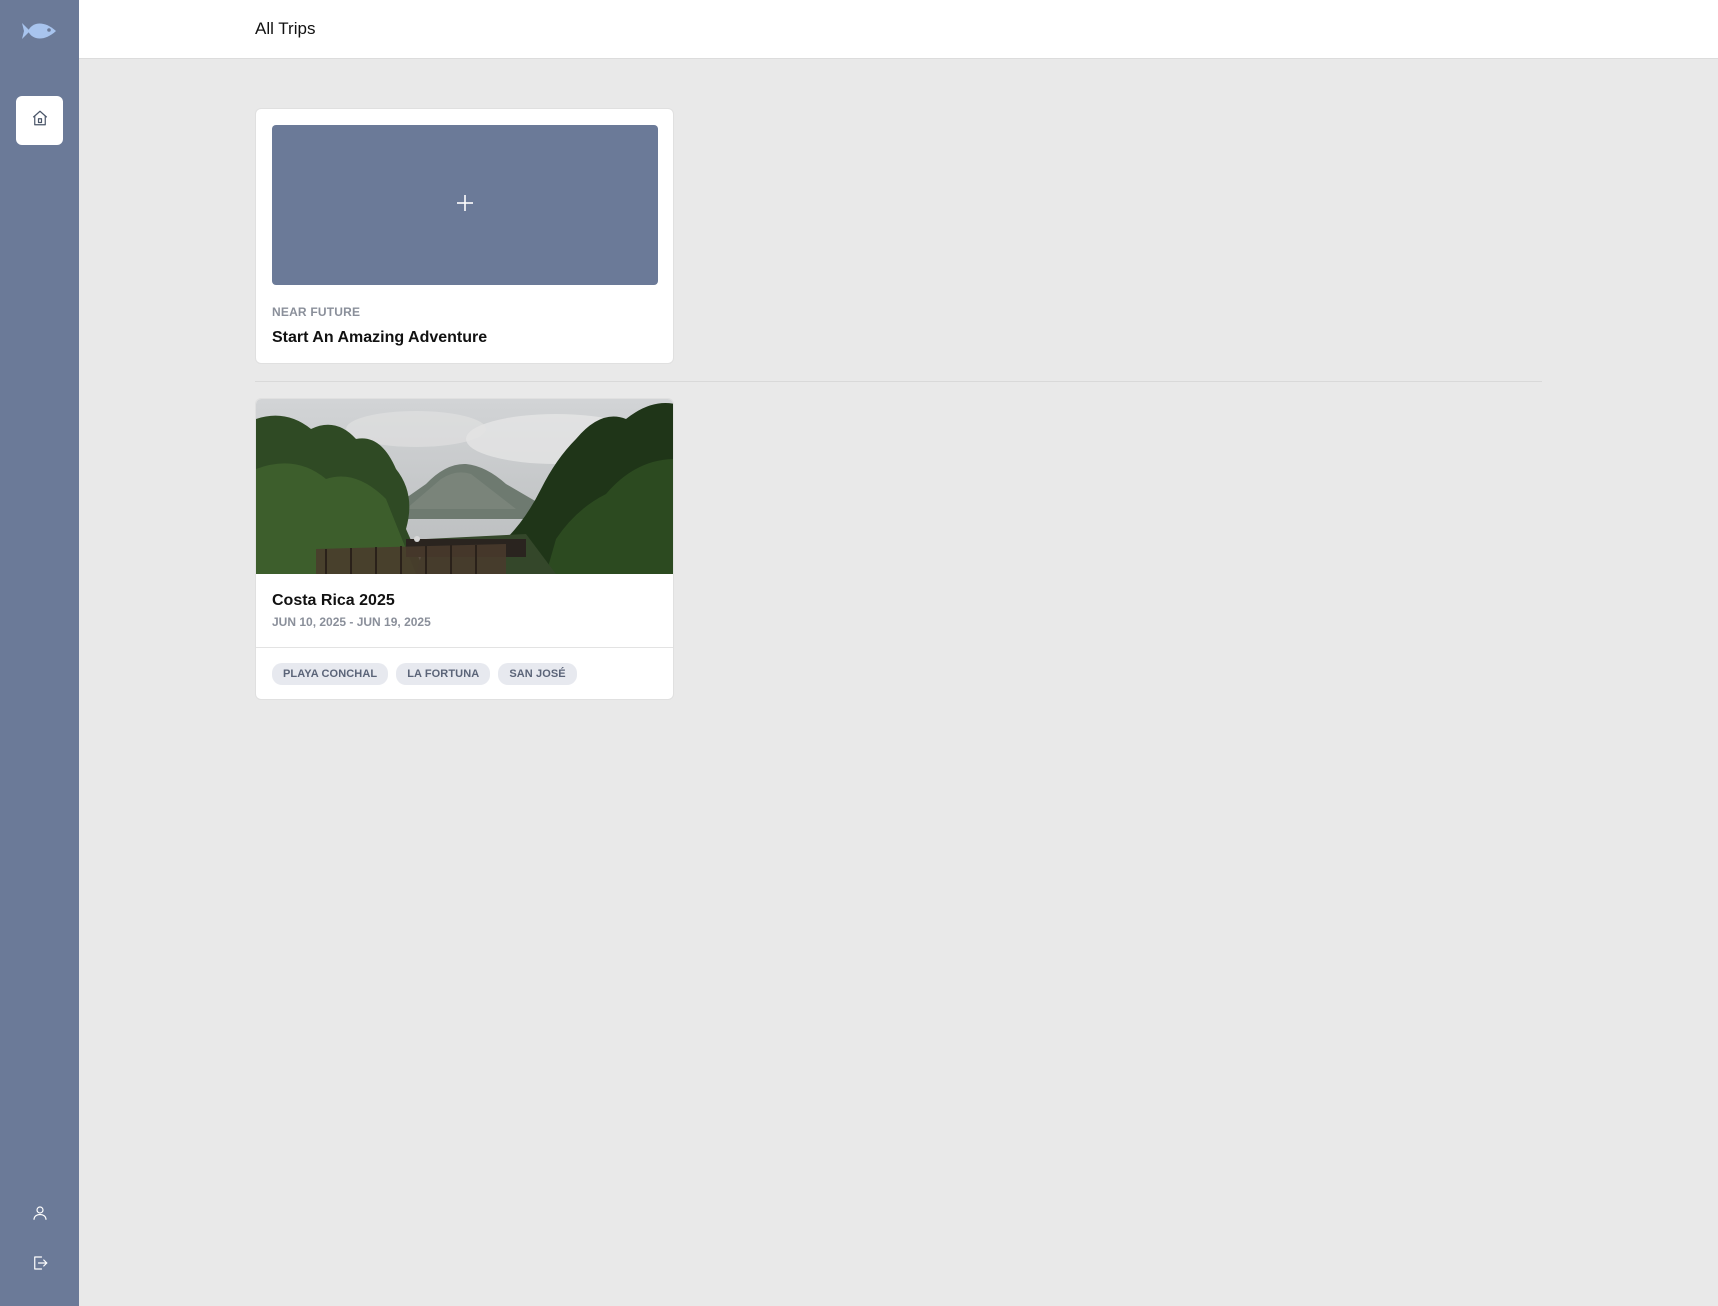 The height and width of the screenshot is (1306, 1718). I want to click on tag-playa-conchal: PLAYA CONCHAL, so click(330, 674).